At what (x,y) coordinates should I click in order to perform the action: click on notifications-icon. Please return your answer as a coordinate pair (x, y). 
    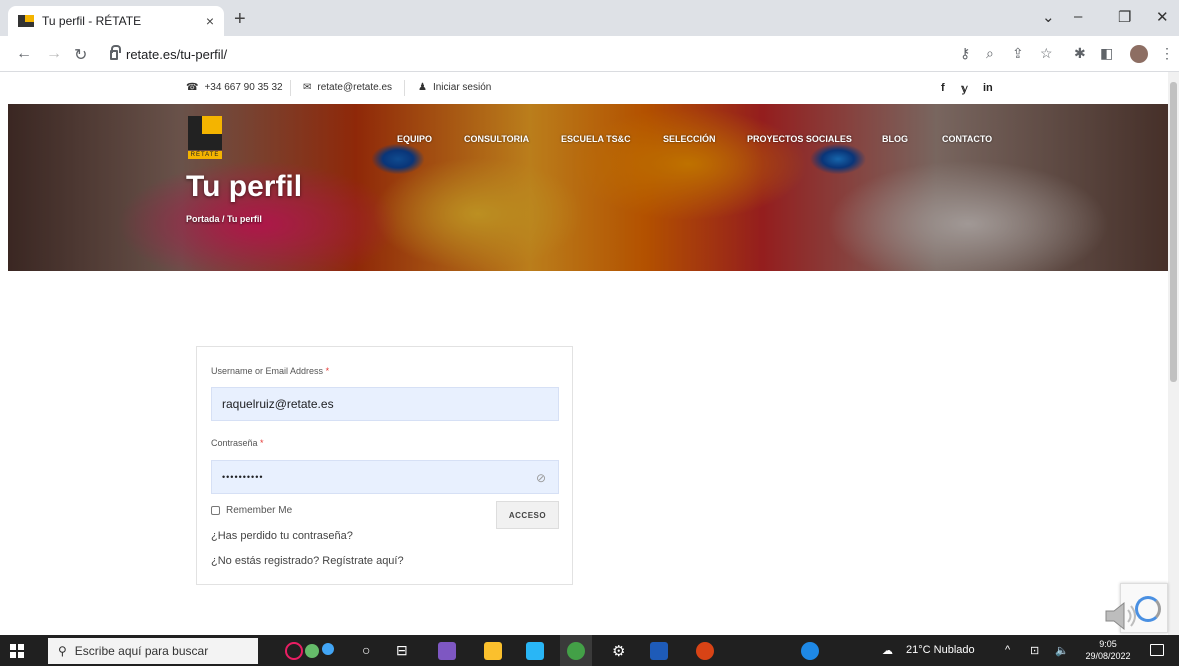
    Looking at the image, I should click on (1157, 650).